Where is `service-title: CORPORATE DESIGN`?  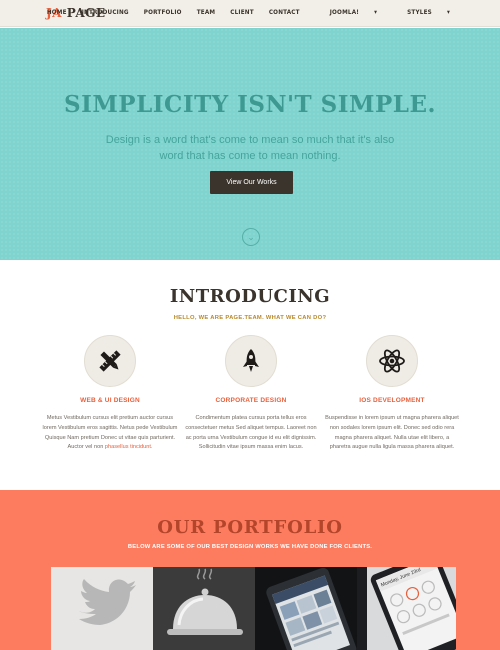
service-title: CORPORATE DESIGN is located at coordinates (251, 400).